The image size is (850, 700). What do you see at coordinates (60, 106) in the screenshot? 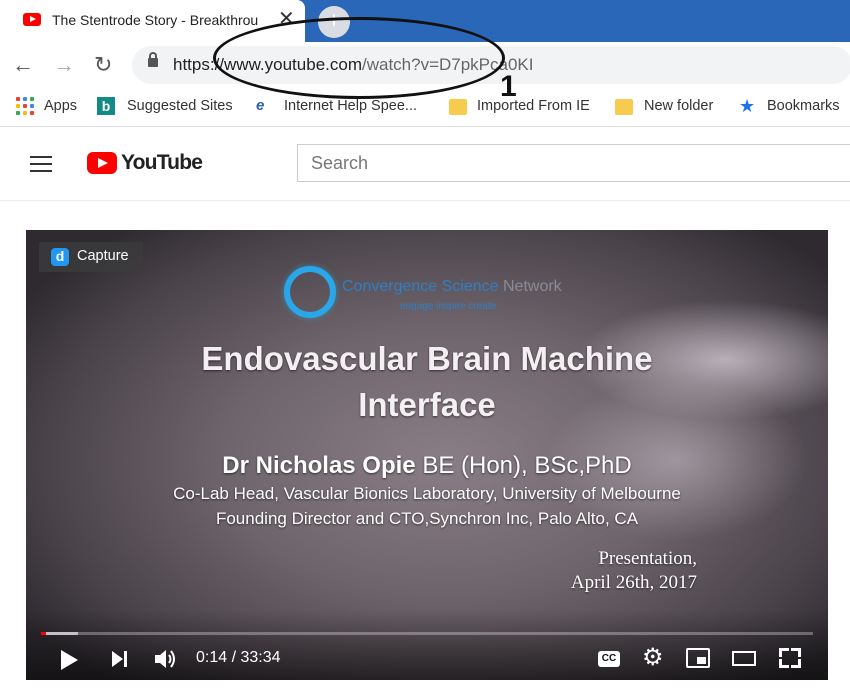
I see `bookmark-apps: Apps` at bounding box center [60, 106].